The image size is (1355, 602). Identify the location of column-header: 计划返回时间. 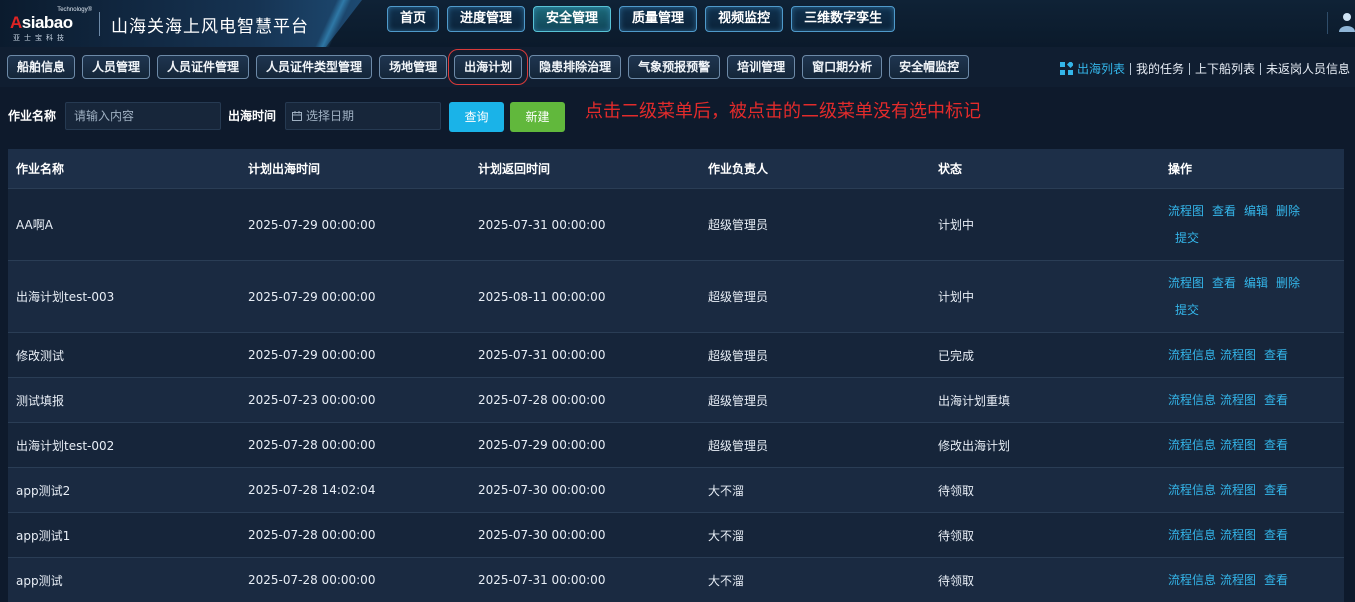
(514, 169).